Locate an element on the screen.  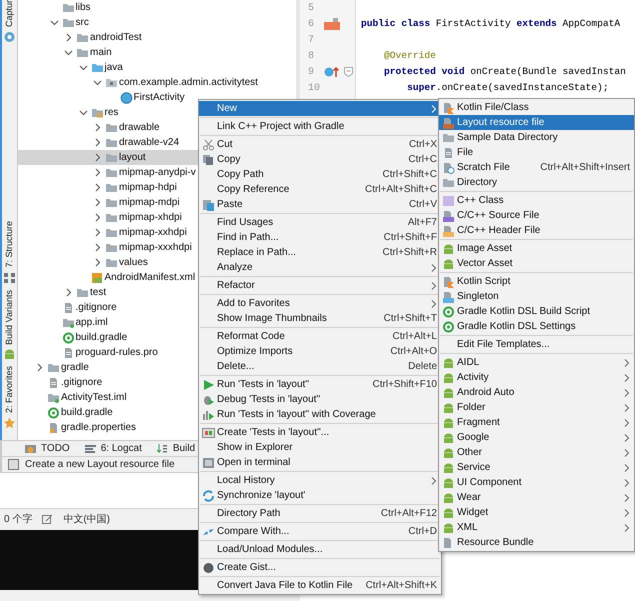
edit-icon is located at coordinates (48, 519).